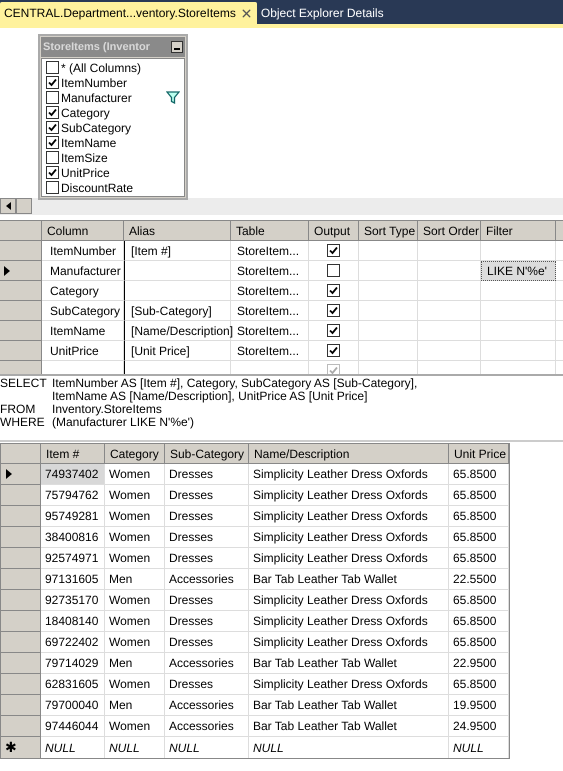 This screenshot has height=771, width=563. I want to click on scroll-left-button, so click(8, 206).